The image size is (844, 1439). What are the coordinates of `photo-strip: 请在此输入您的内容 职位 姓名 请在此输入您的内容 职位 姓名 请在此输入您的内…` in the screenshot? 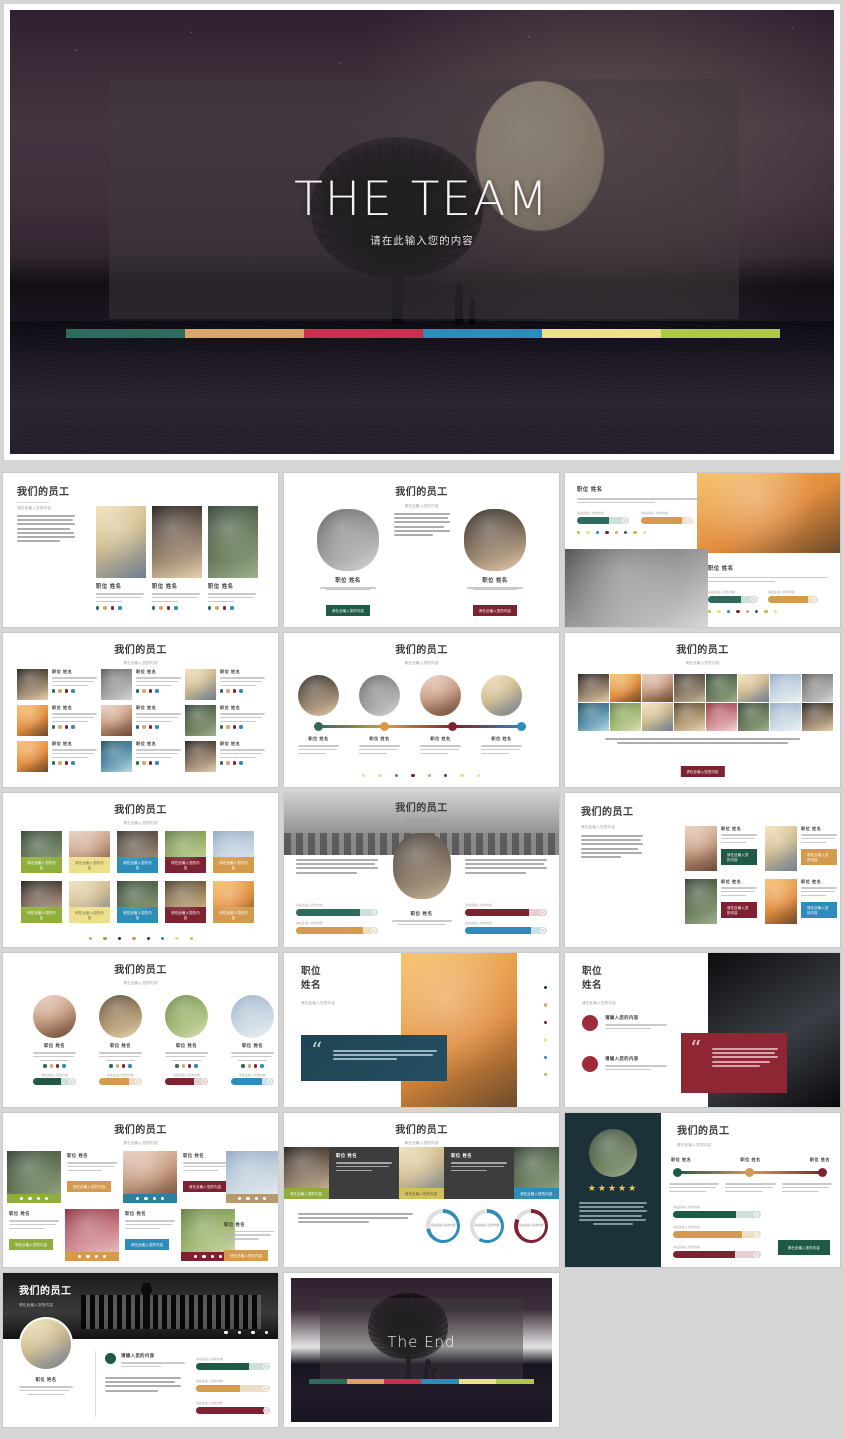 It's located at (421, 1173).